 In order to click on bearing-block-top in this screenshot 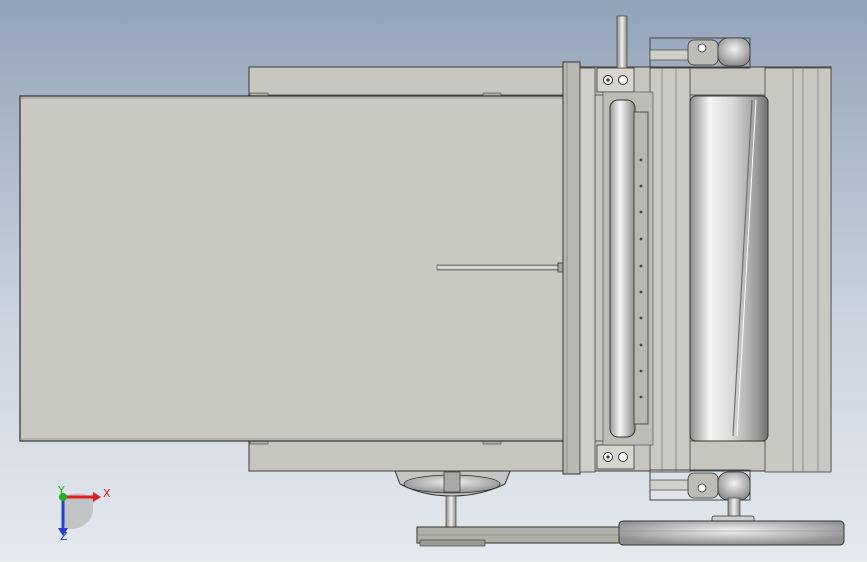, I will do `click(615, 80)`.